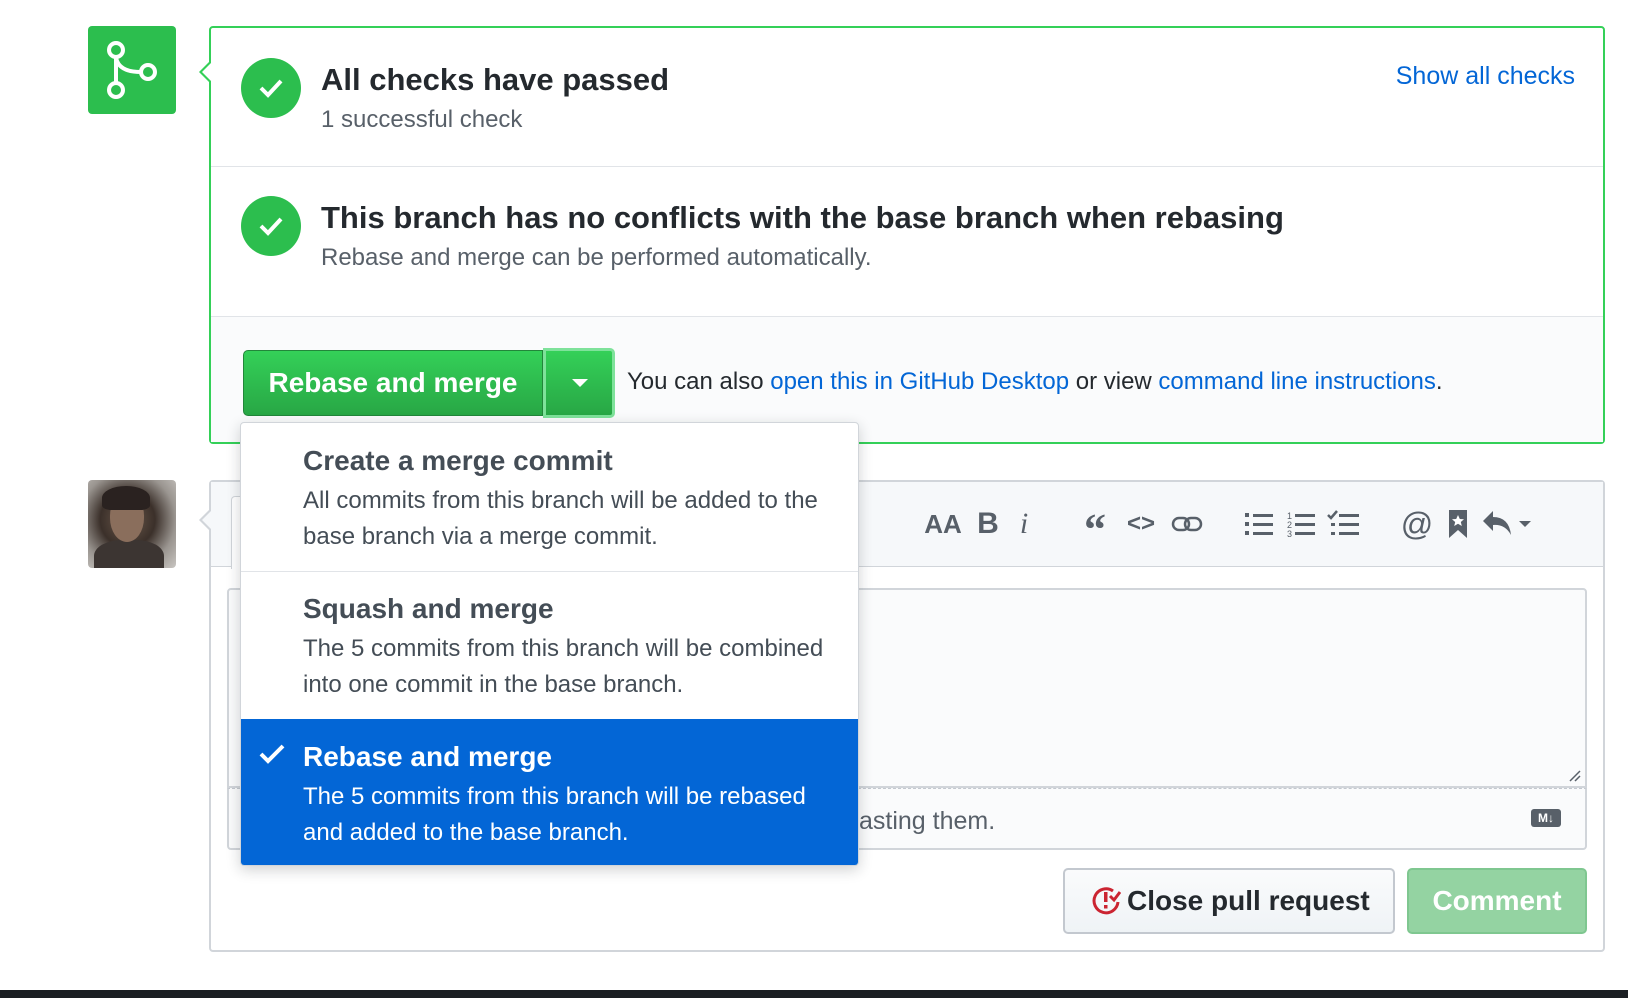  Describe the element at coordinates (1497, 901) in the screenshot. I see `comment-button: Comment` at that location.